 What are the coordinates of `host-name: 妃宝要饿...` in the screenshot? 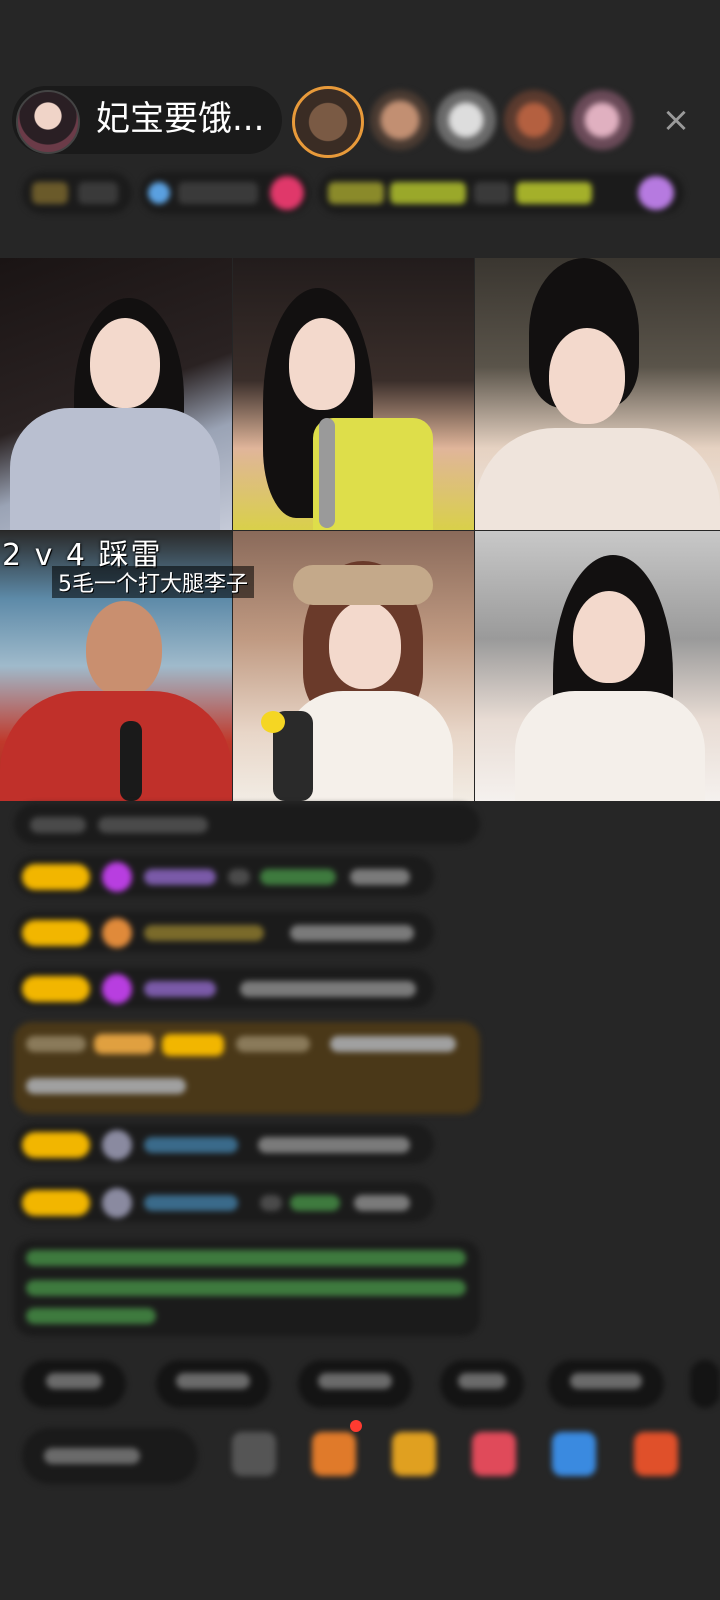 It's located at (180, 119).